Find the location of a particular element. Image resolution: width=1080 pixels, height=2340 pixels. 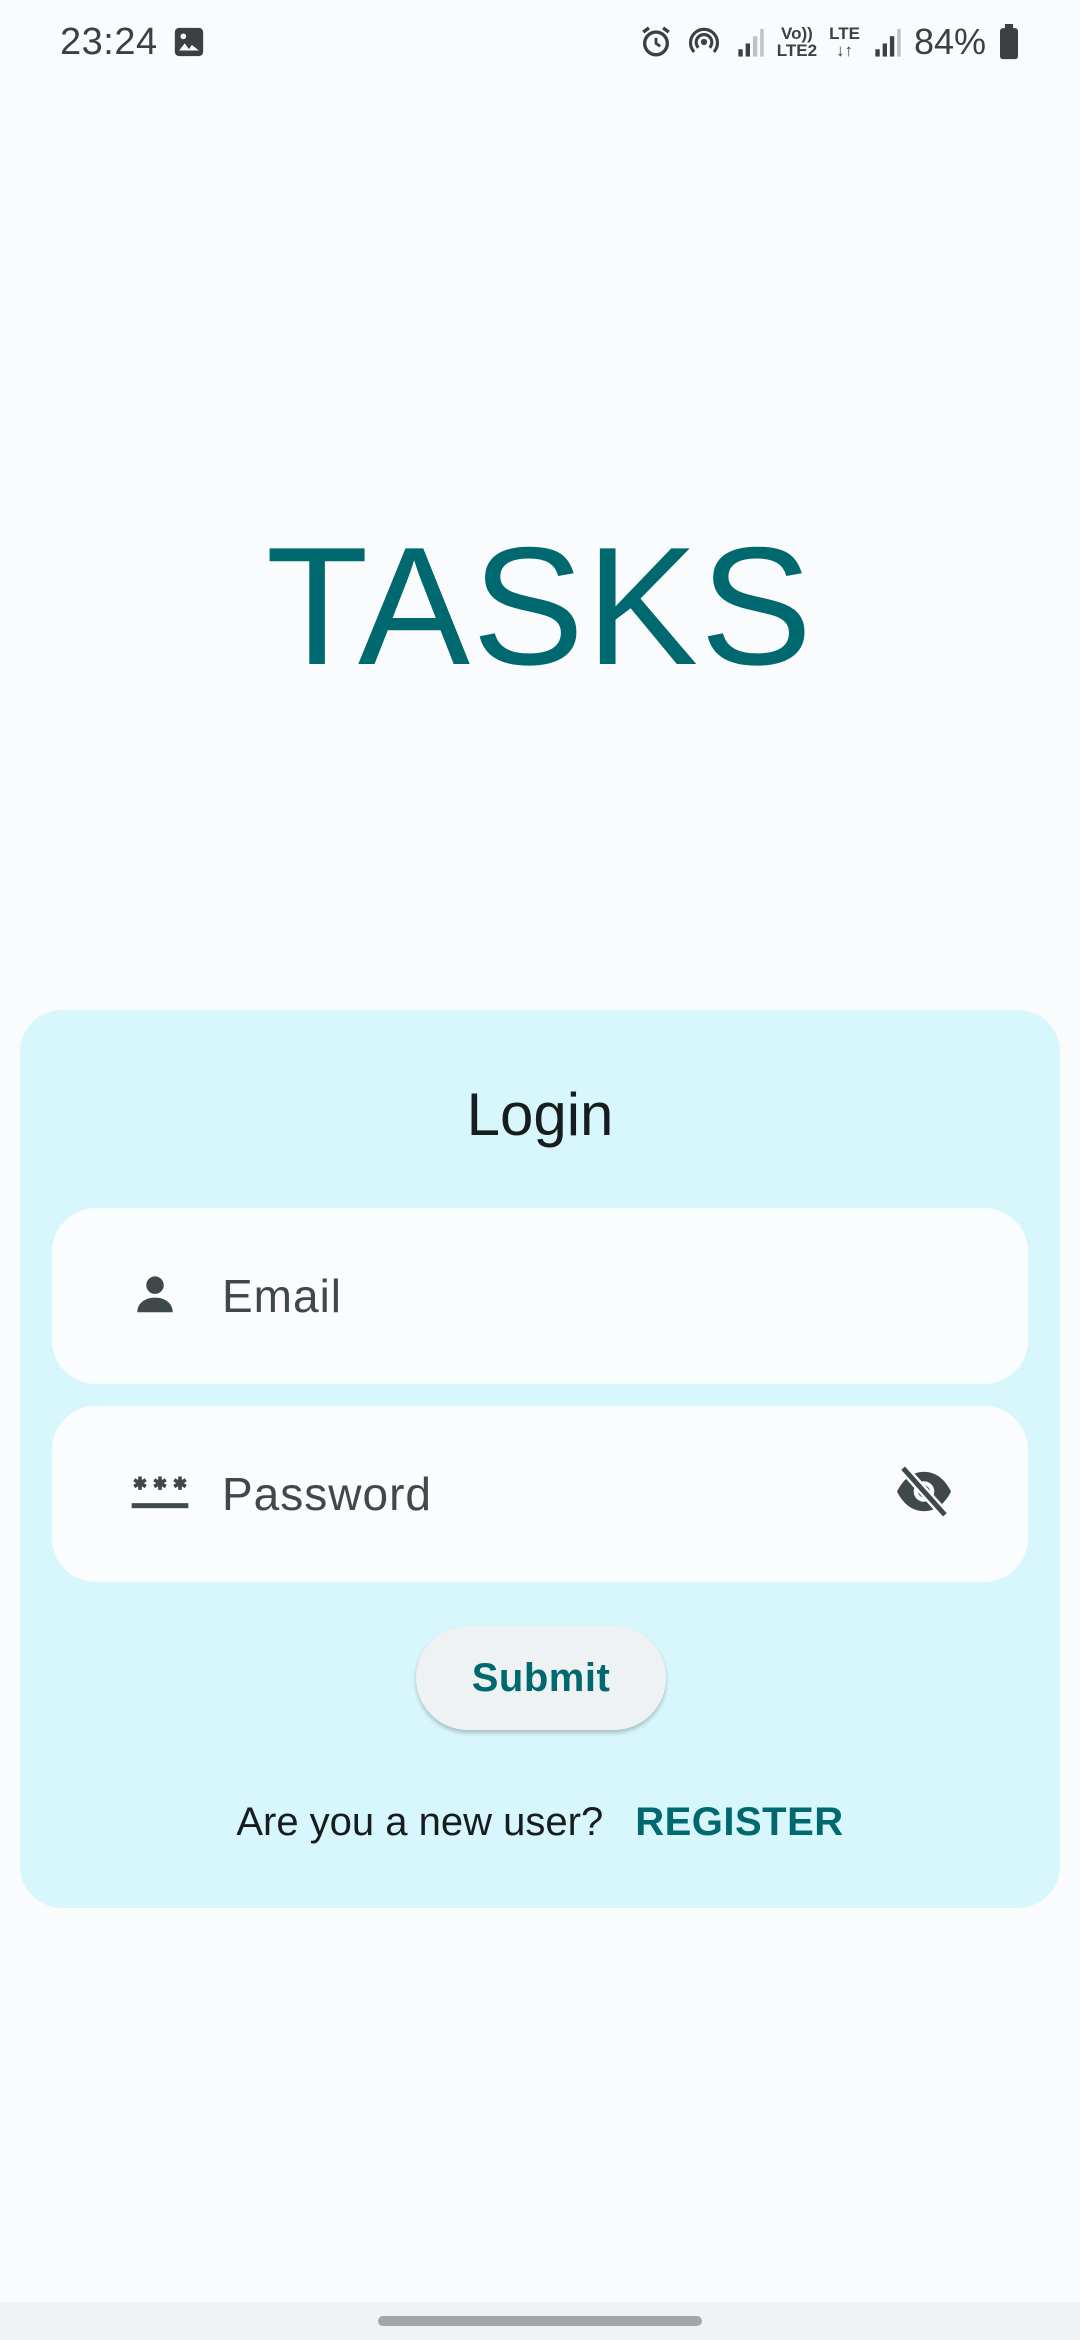

register-row: Are you a new user? REGISTER is located at coordinates (540, 1822).